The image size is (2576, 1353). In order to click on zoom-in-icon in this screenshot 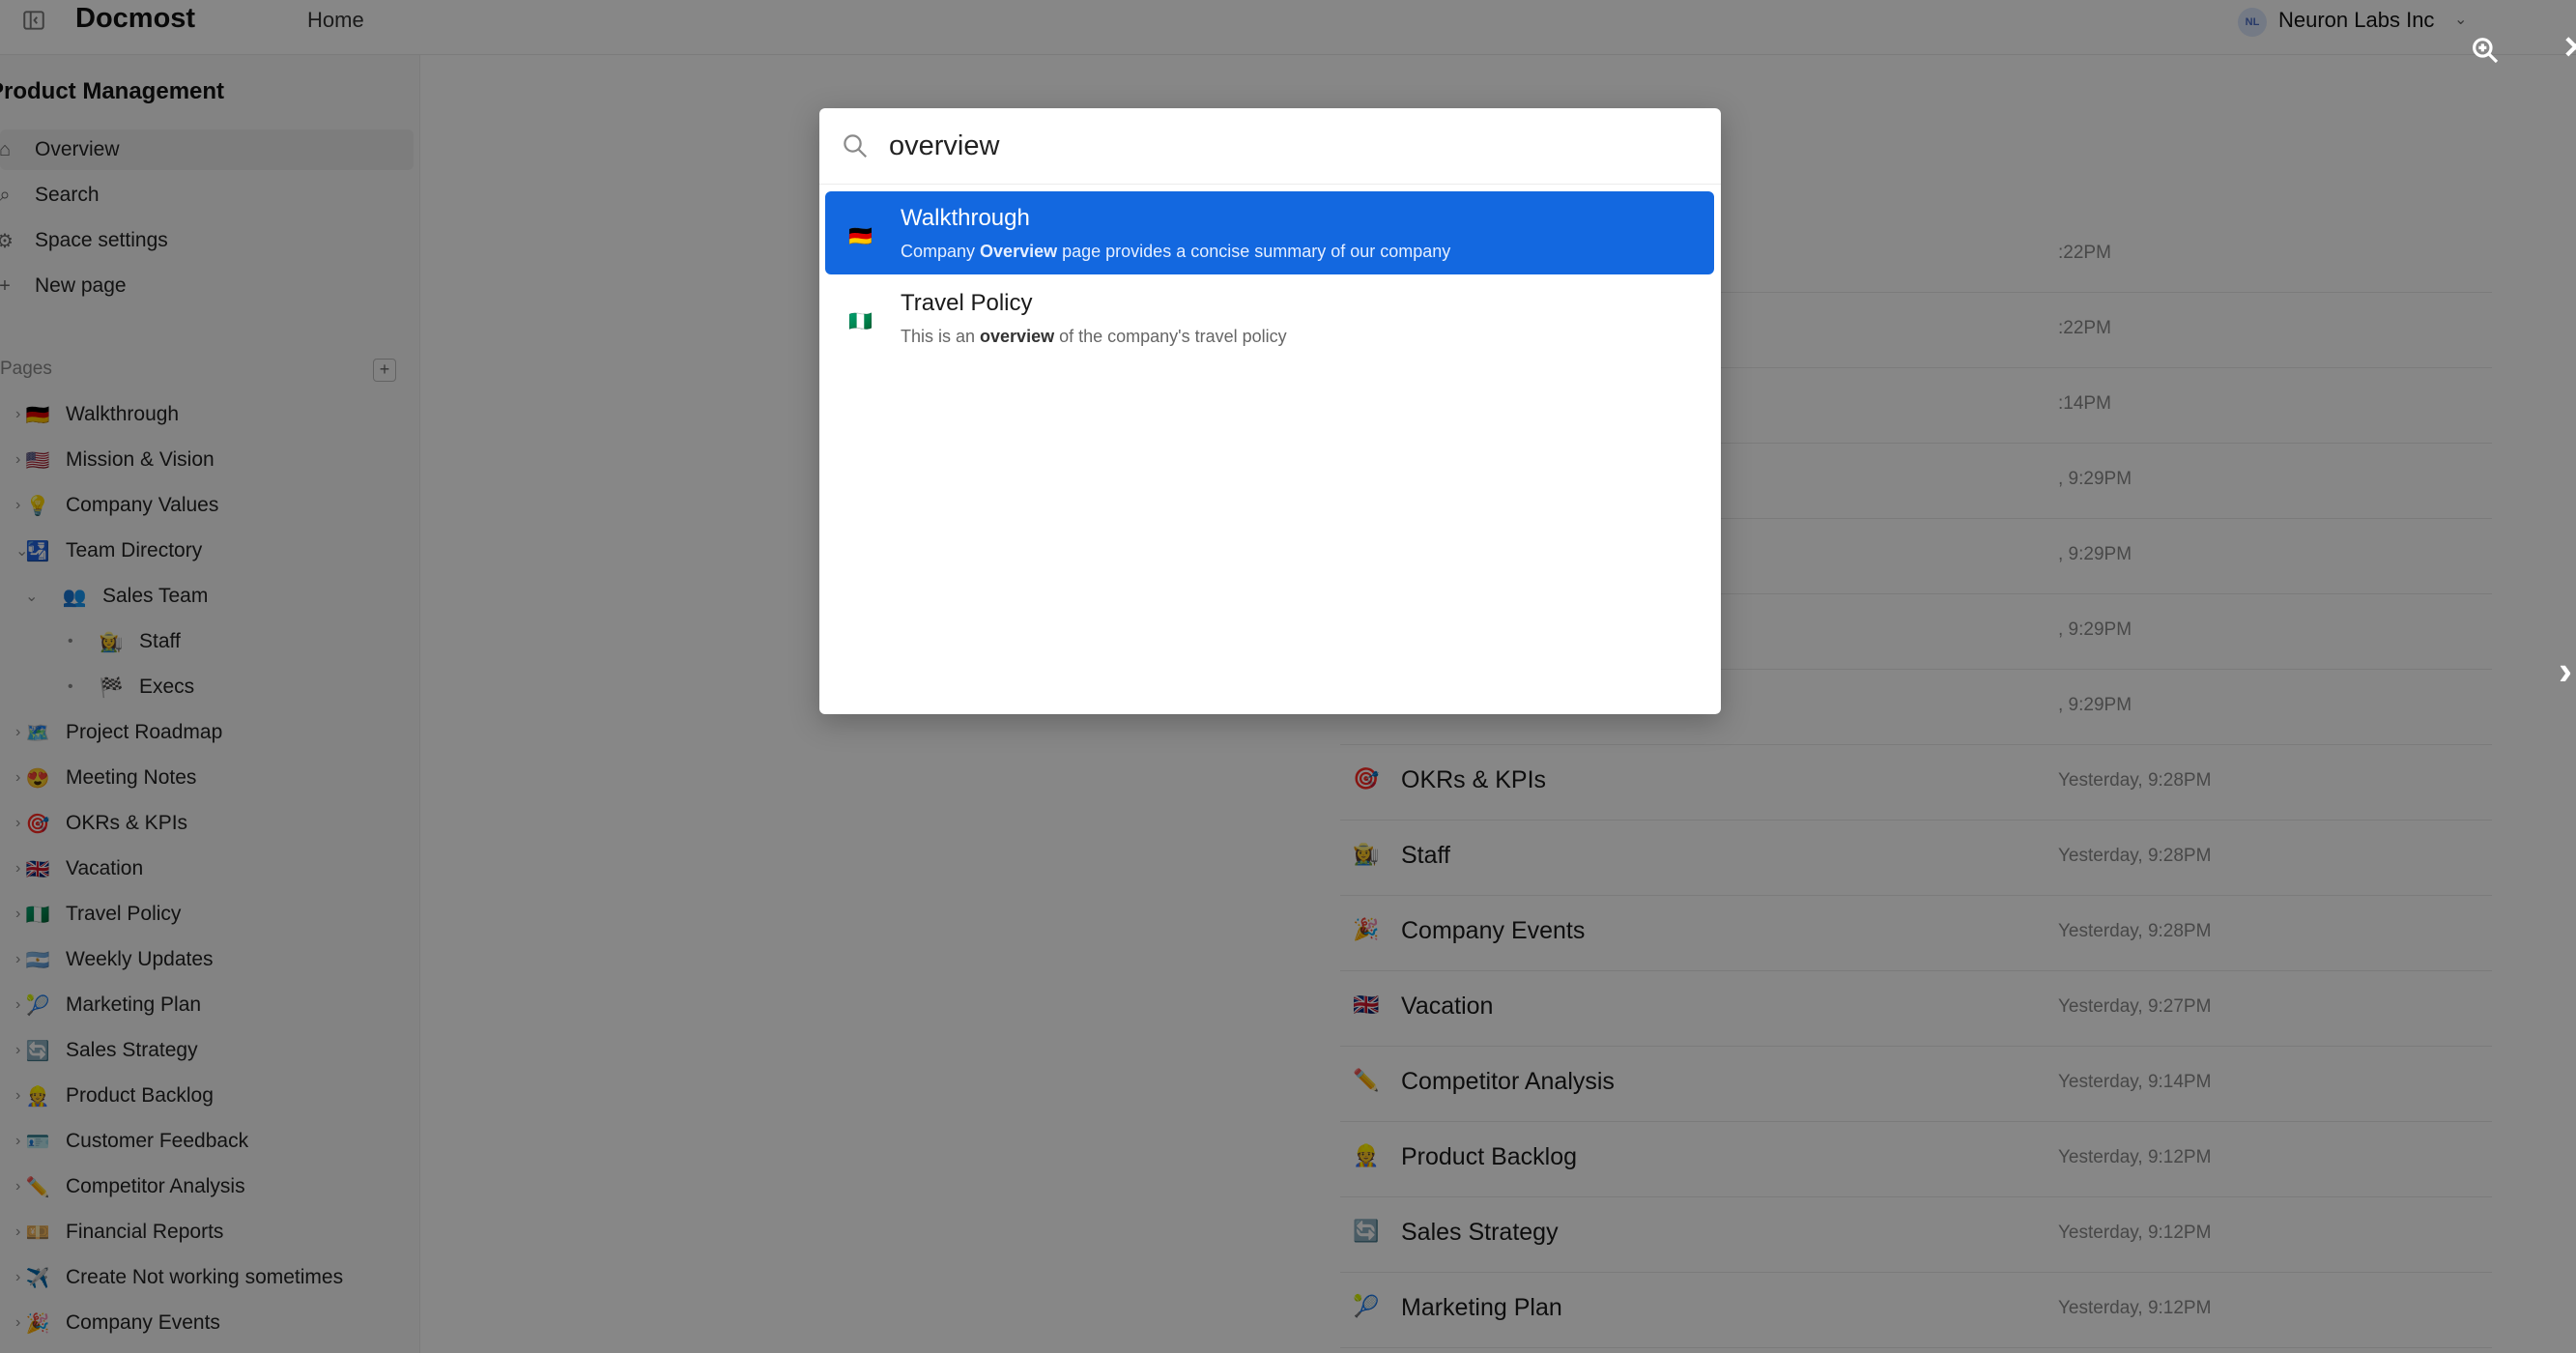, I will do `click(2486, 50)`.